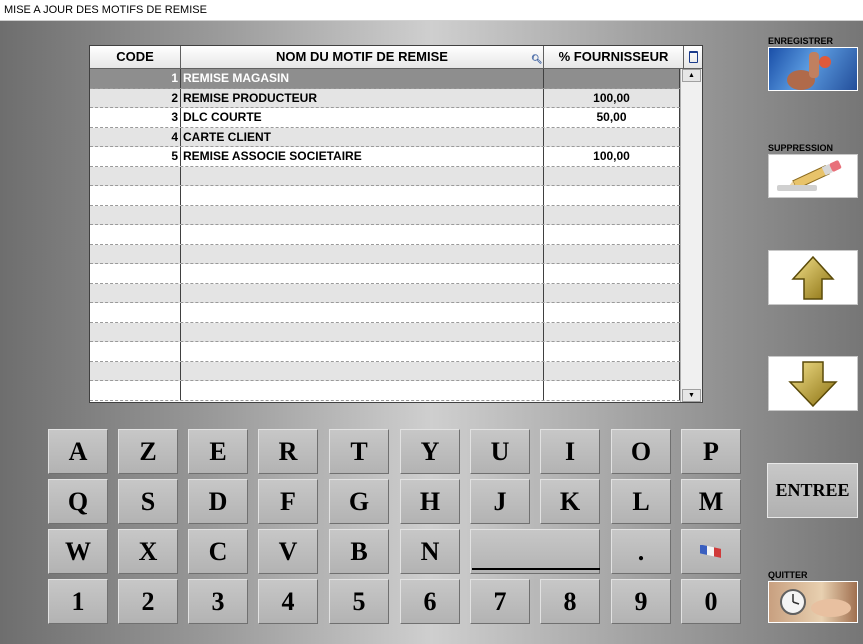 The height and width of the screenshot is (644, 863). I want to click on window-title: MISE A JOUR DES MOTIFS DE REMISE, so click(431, 10).